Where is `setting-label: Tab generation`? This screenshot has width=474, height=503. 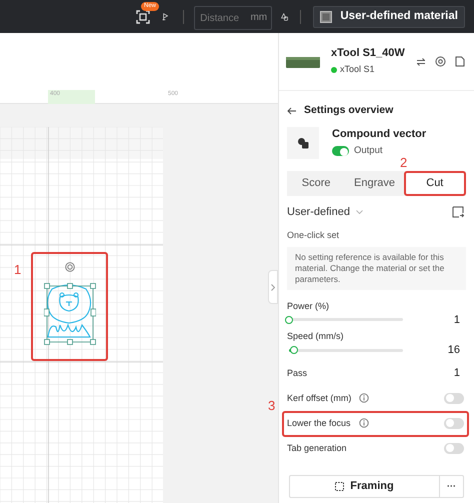
setting-label: Tab generation is located at coordinates (317, 448).